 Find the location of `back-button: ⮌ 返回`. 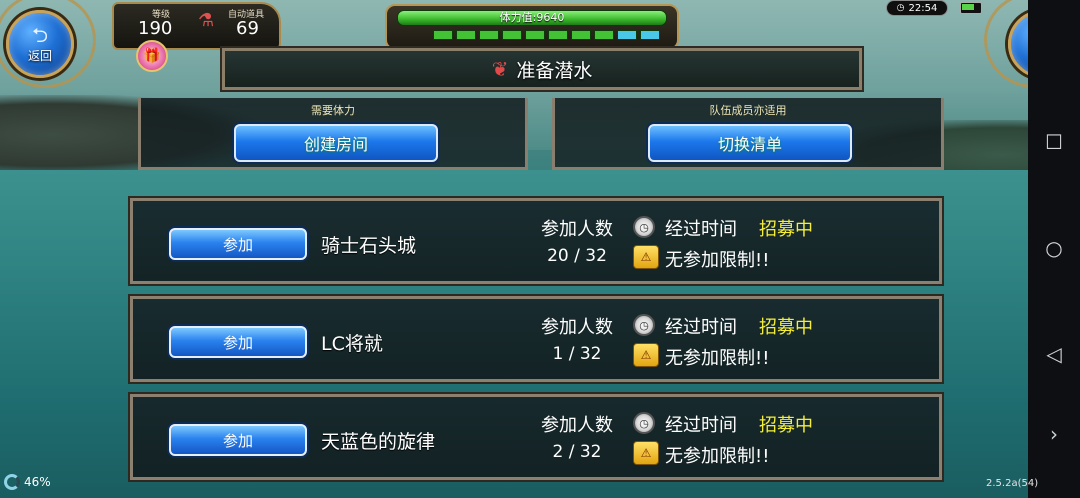

back-button: ⮌ 返回 is located at coordinates (40, 44).